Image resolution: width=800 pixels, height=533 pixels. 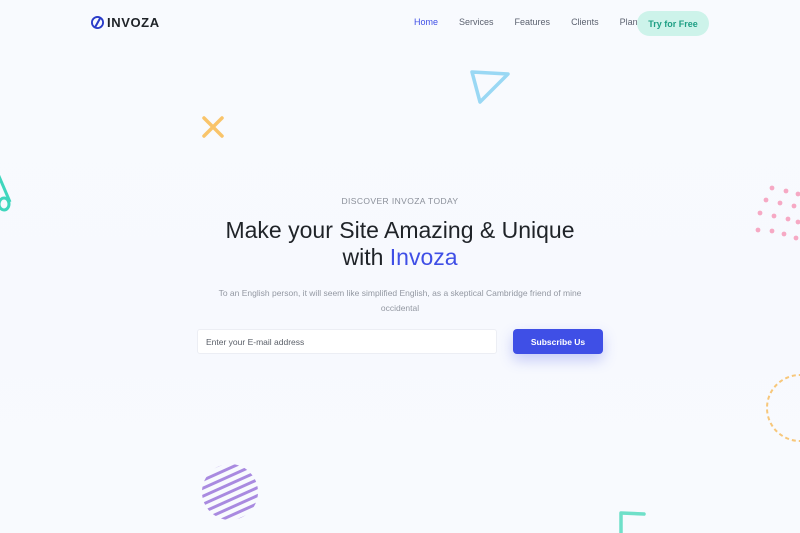 What do you see at coordinates (533, 22) in the screenshot?
I see `nav-item-features: Features` at bounding box center [533, 22].